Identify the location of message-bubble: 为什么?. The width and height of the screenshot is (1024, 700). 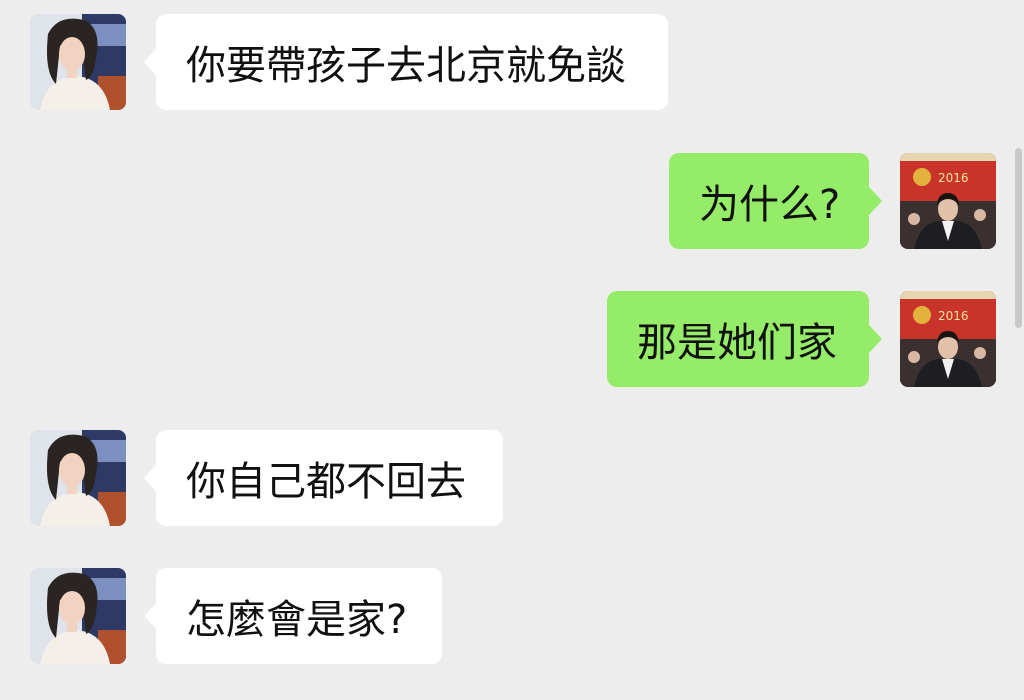
(769, 201).